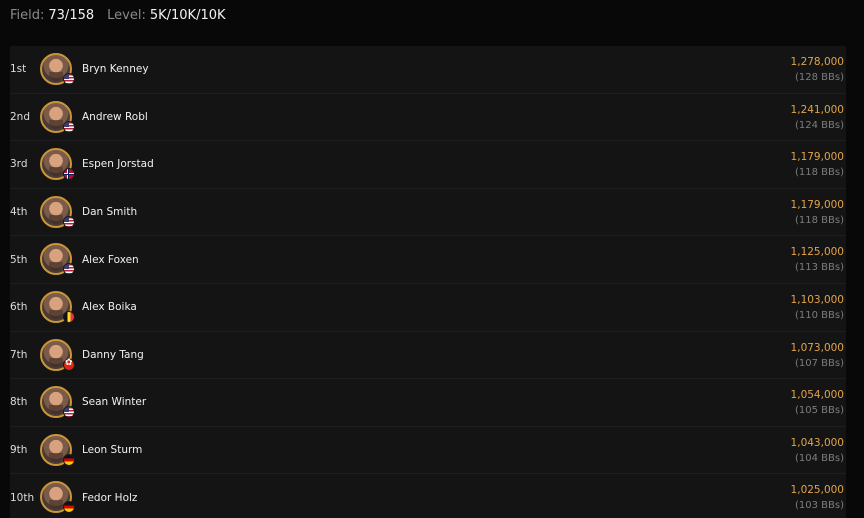 The image size is (864, 518). What do you see at coordinates (428, 496) in the screenshot?
I see `player-row: 10th Fedor Holz 1,025,000 (103 BBs)` at bounding box center [428, 496].